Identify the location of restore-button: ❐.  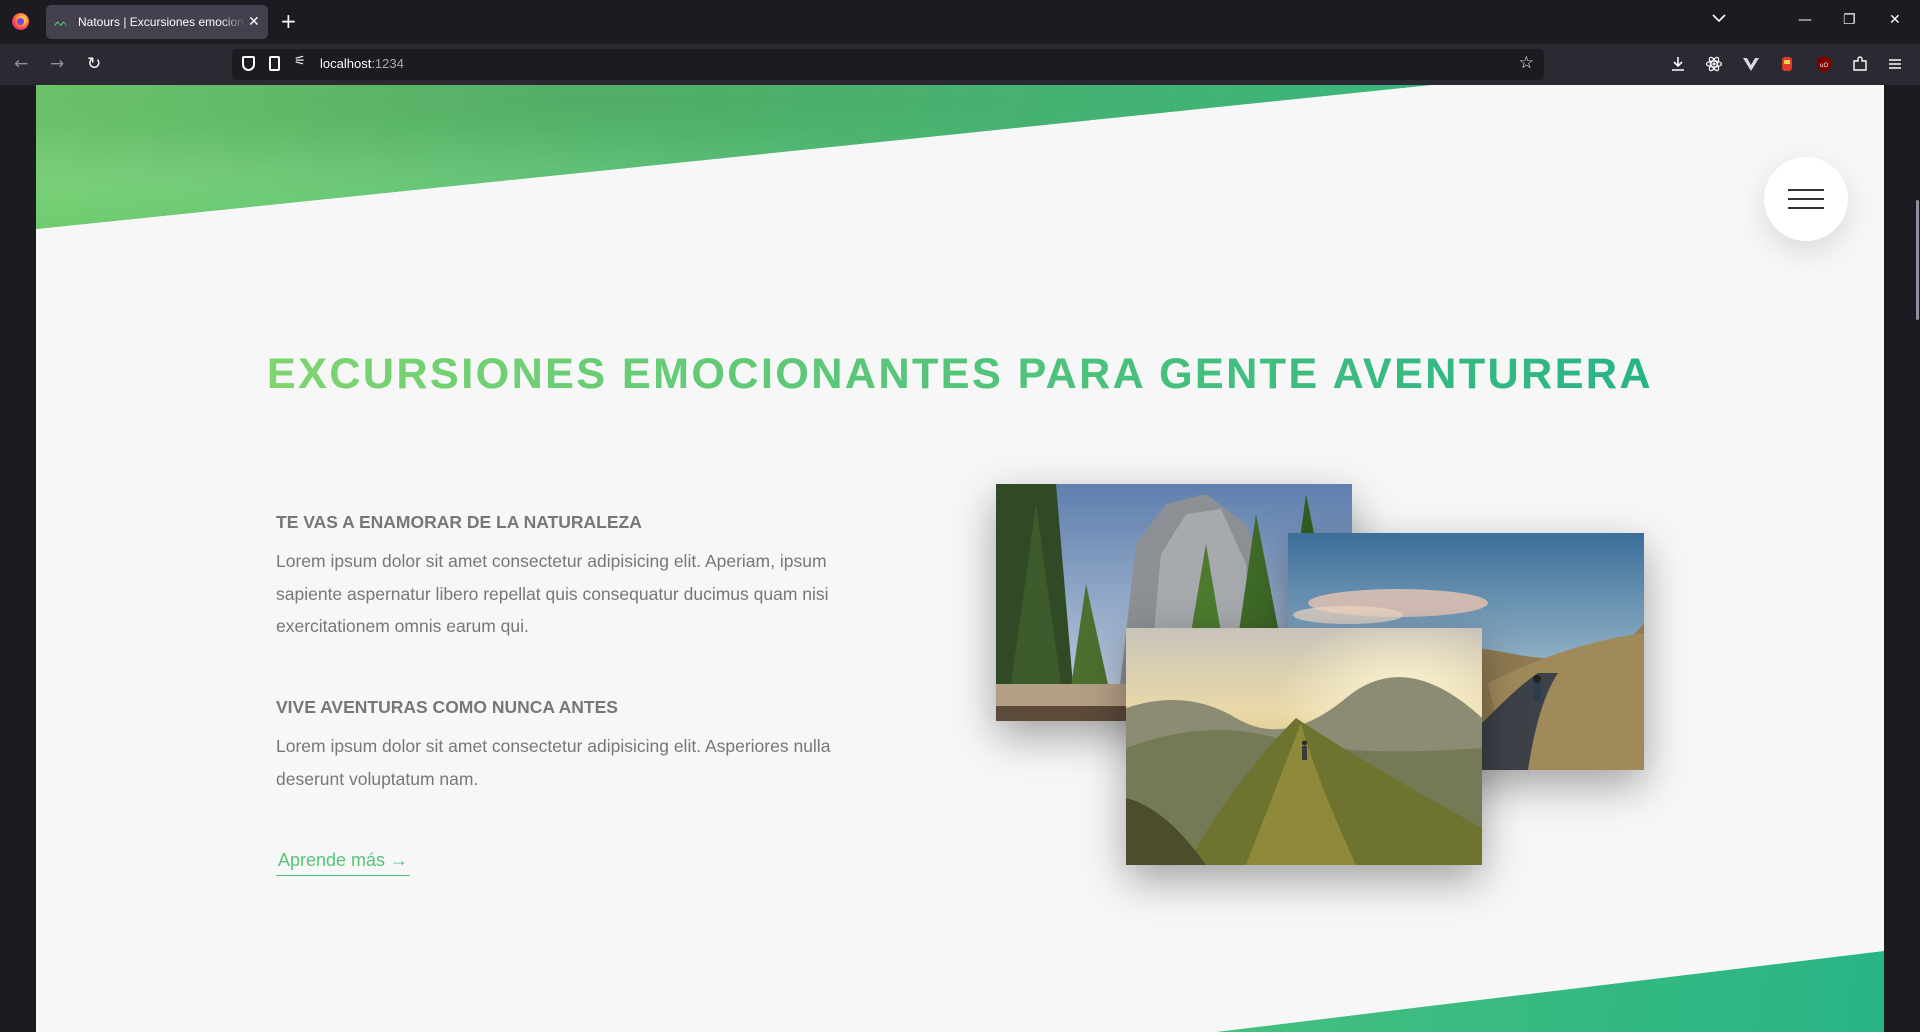
(1849, 20).